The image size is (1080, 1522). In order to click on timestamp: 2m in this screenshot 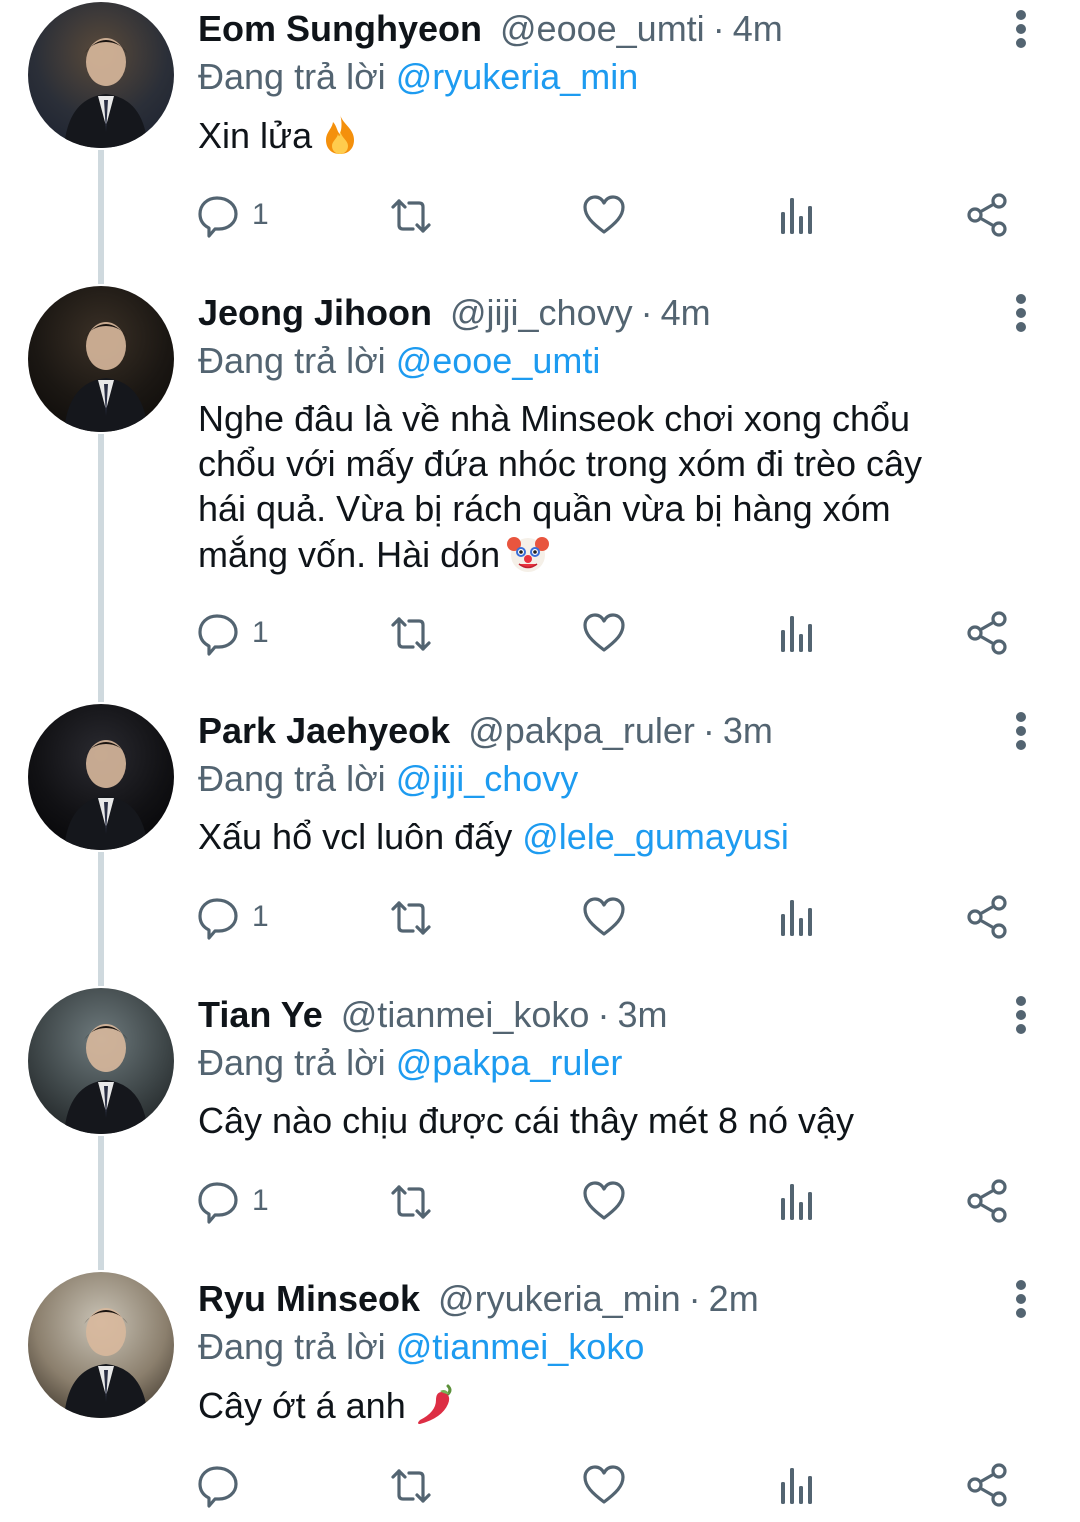, I will do `click(734, 1298)`.